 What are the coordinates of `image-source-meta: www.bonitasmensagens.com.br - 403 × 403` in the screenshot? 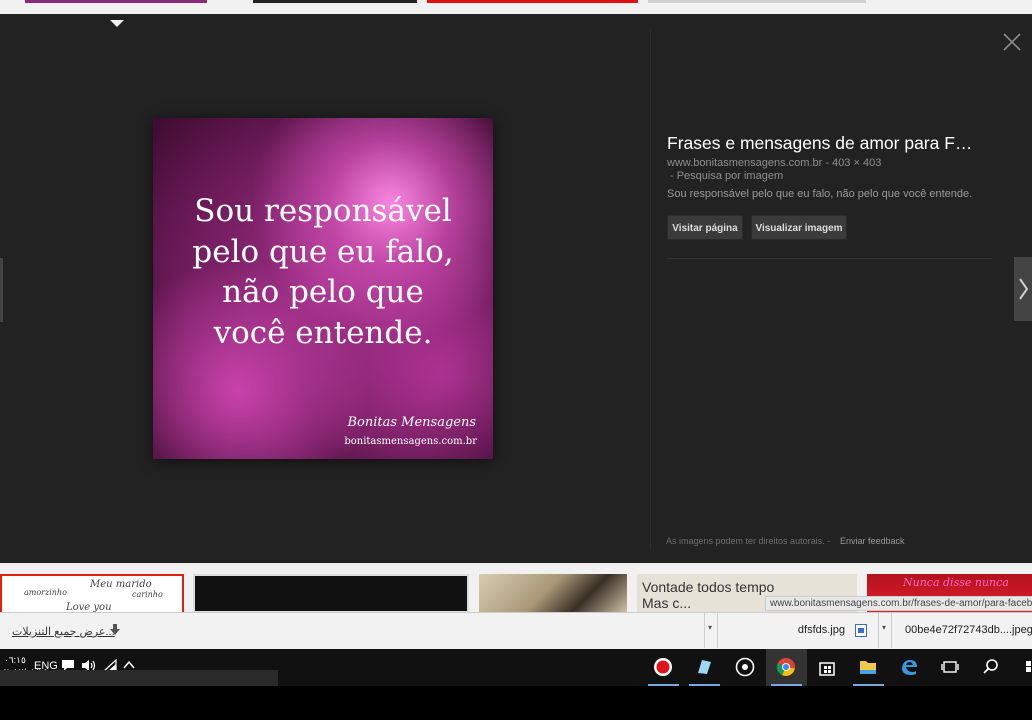 It's located at (774, 163).